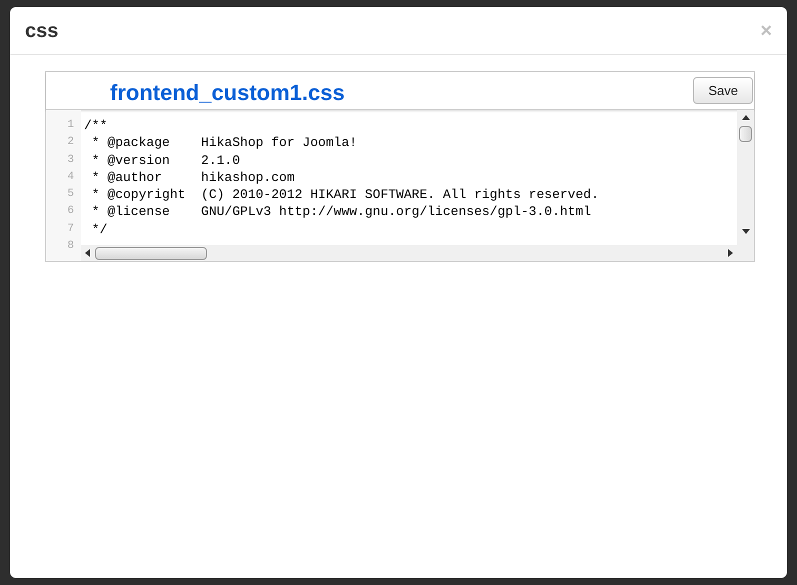 The height and width of the screenshot is (585, 797). I want to click on code-line: * @version 2.1.0, so click(165, 160).